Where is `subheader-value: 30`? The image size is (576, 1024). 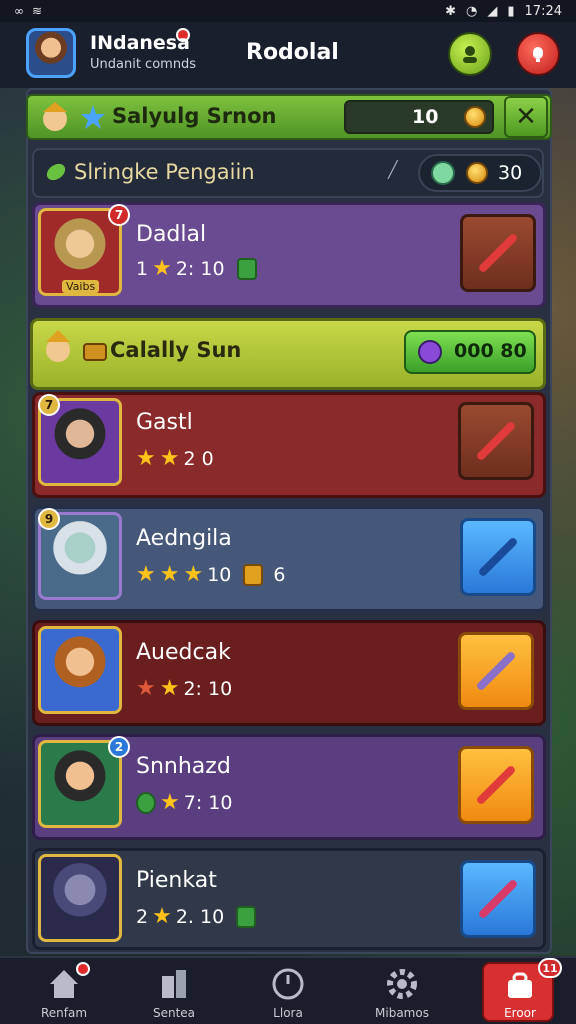 subheader-value: 30 is located at coordinates (510, 173).